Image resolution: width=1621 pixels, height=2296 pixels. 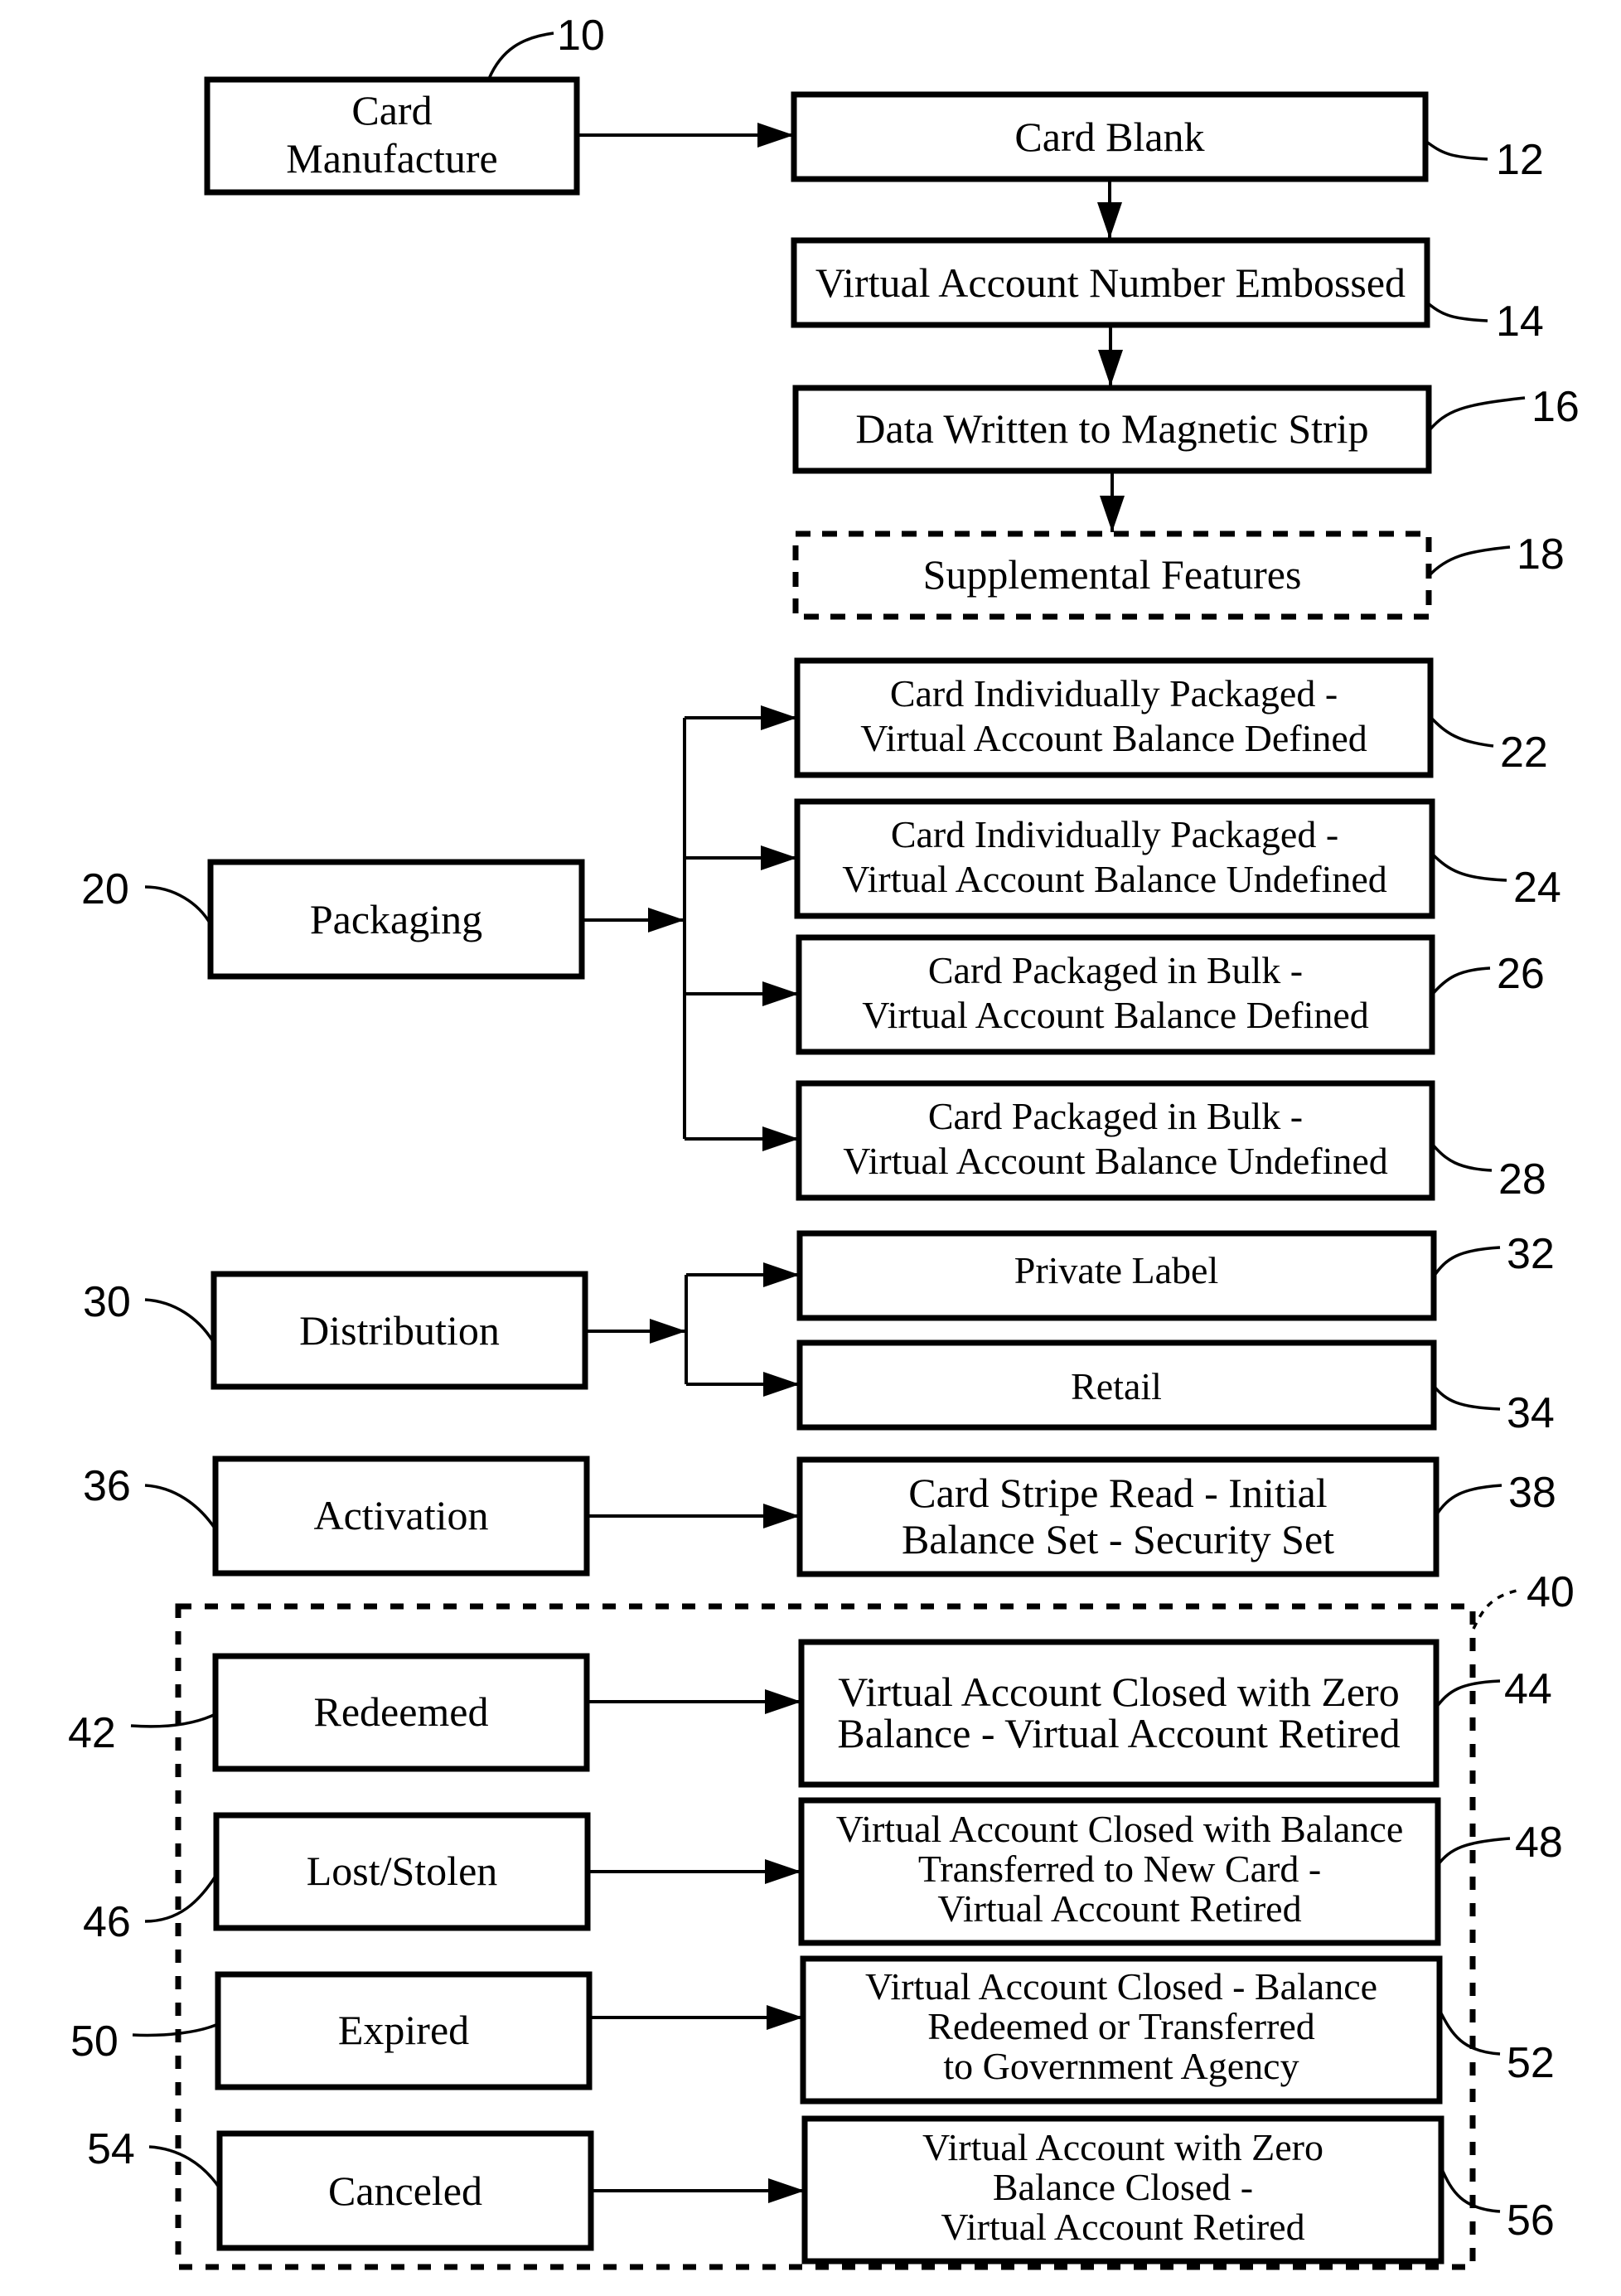 I want to click on ref-label-54: 54, so click(x=154, y=2157).